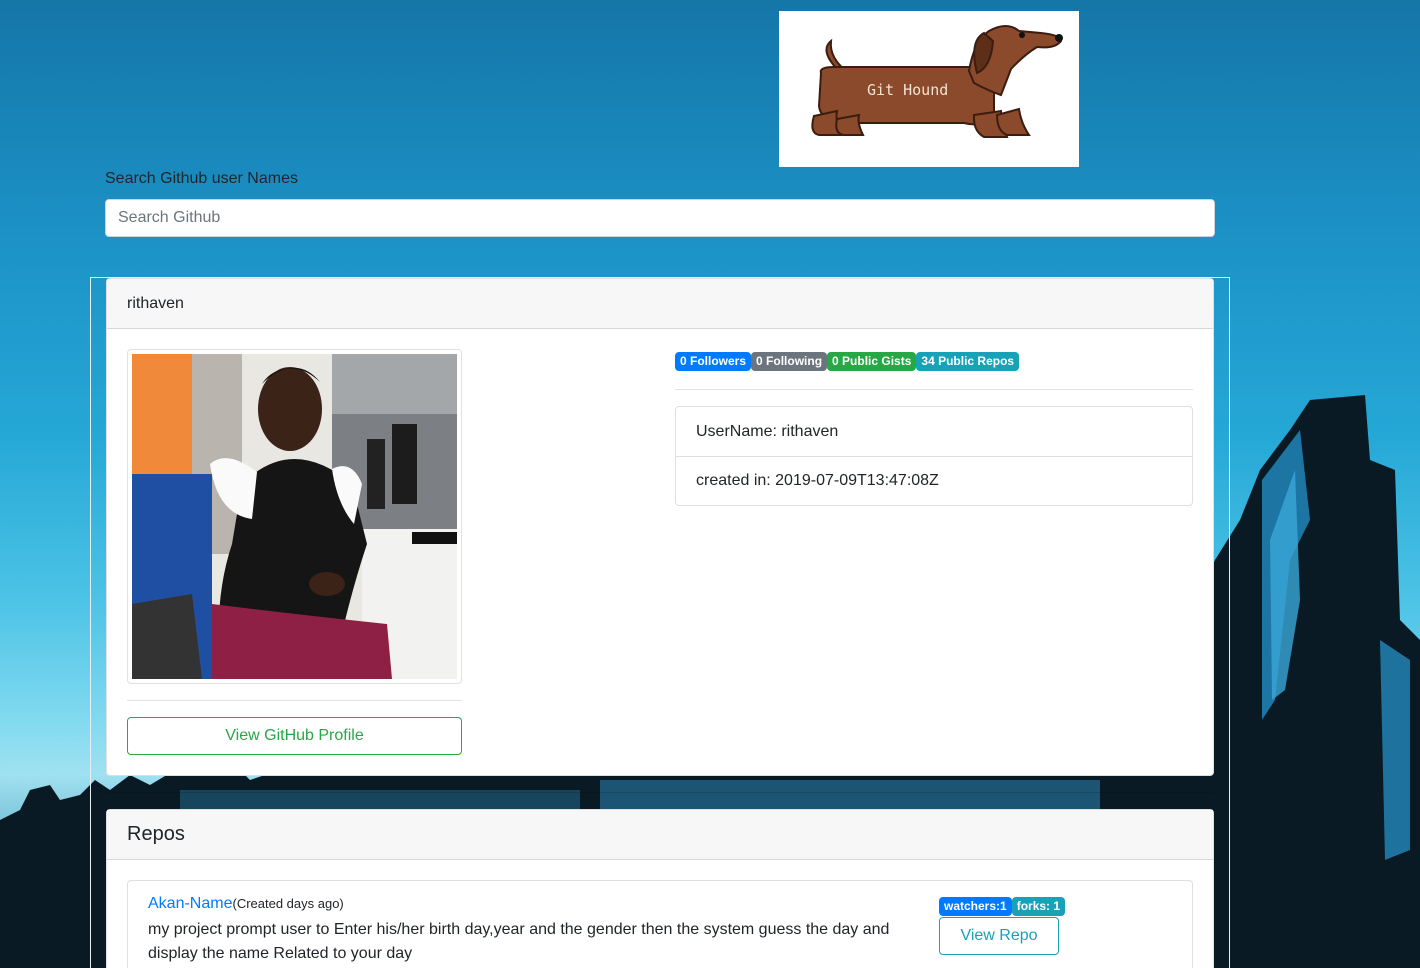 Image resolution: width=1420 pixels, height=968 pixels. I want to click on avatar, so click(294, 516).